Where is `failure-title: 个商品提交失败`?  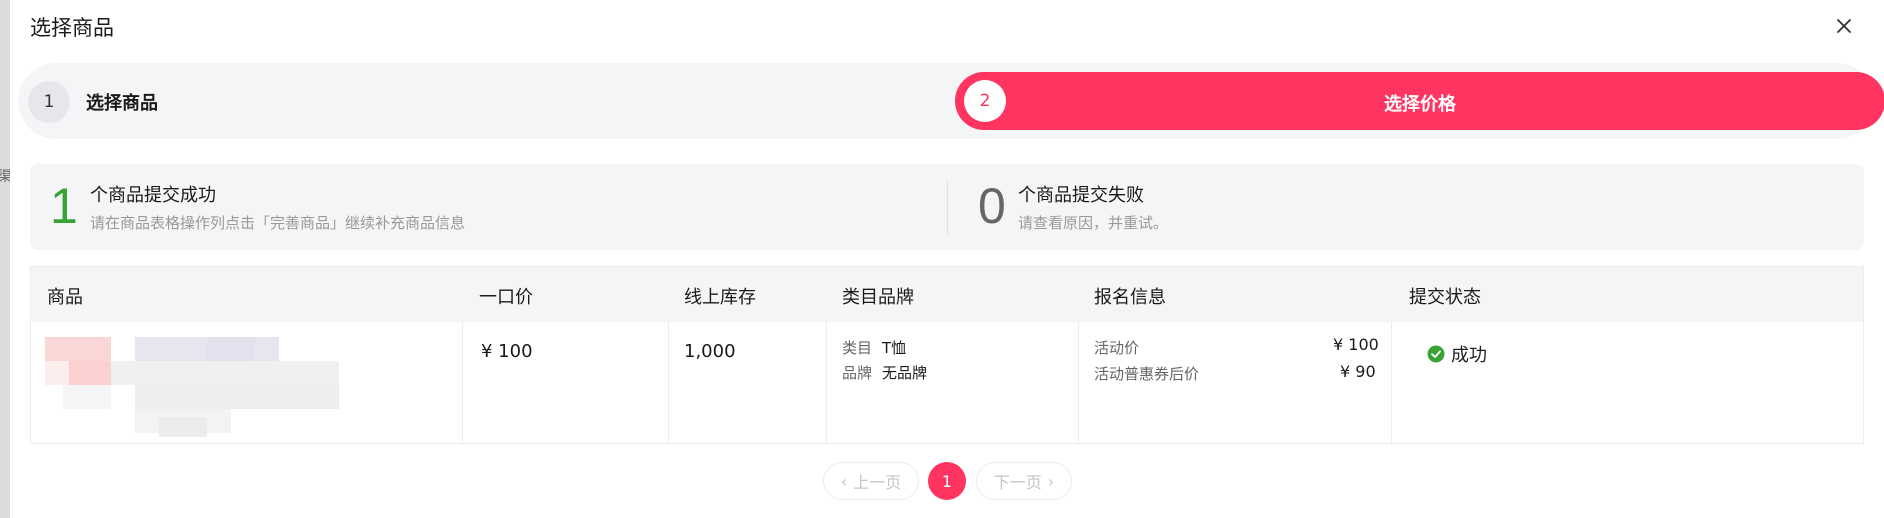
failure-title: 个商品提交失败 is located at coordinates (1081, 195).